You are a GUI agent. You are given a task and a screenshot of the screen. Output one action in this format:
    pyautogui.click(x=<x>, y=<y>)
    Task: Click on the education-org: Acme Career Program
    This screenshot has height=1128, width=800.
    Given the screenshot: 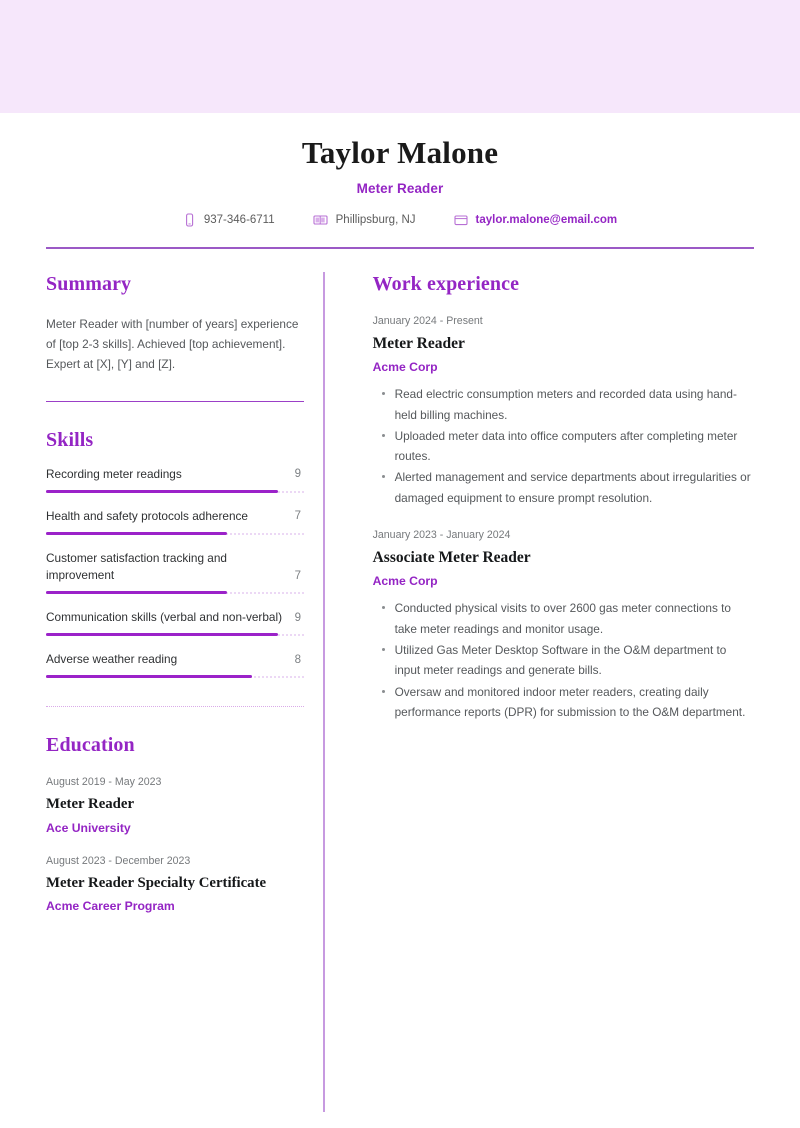 What is the action you would take?
    pyautogui.click(x=110, y=906)
    